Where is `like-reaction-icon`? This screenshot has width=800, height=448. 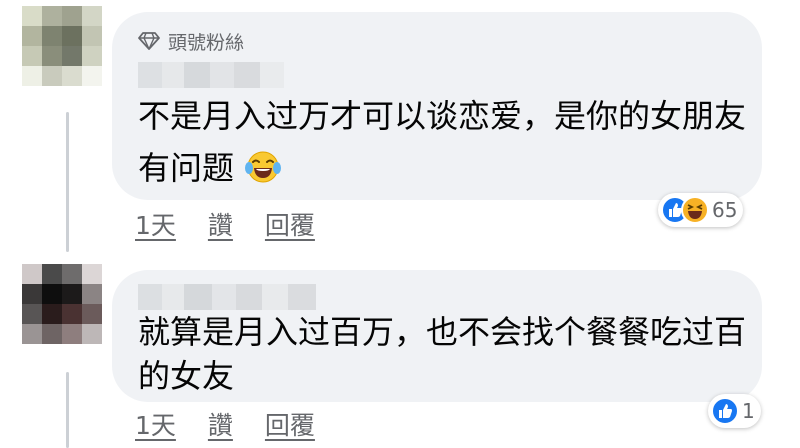
like-reaction-icon is located at coordinates (725, 411).